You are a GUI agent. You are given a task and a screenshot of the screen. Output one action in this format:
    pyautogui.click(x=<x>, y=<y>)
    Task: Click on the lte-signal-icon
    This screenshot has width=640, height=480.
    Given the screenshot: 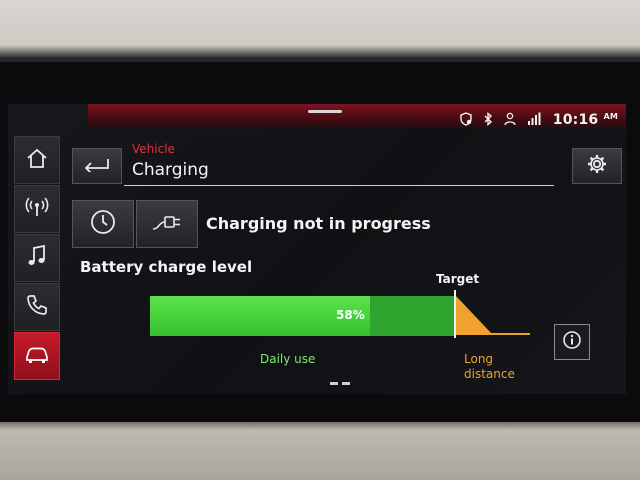 What is the action you would take?
    pyautogui.click(x=535, y=120)
    